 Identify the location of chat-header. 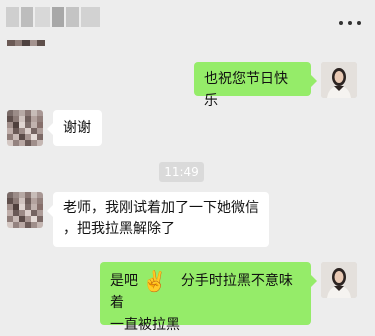
(187, 23).